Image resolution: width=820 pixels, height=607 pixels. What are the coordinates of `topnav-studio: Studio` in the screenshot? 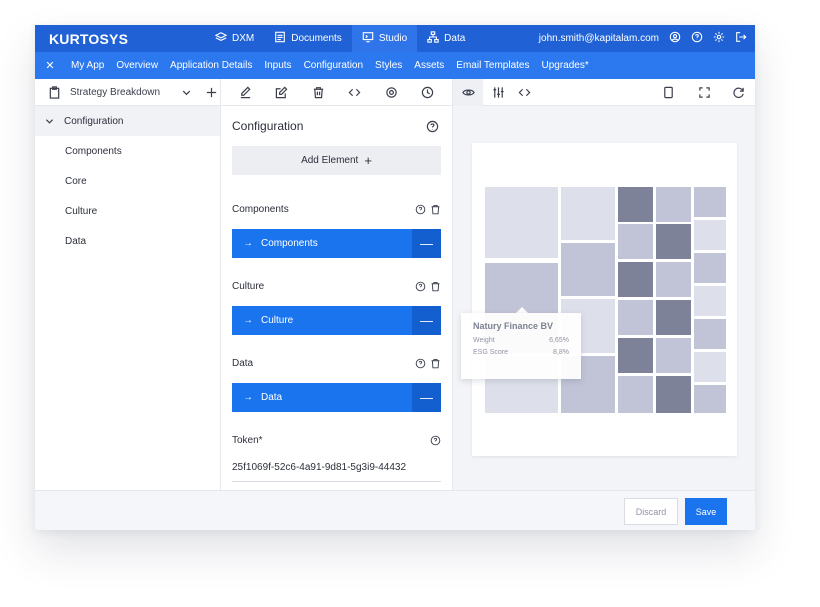 It's located at (384, 38).